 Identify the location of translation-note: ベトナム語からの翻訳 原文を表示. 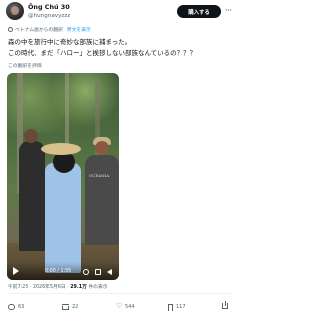
(49, 30).